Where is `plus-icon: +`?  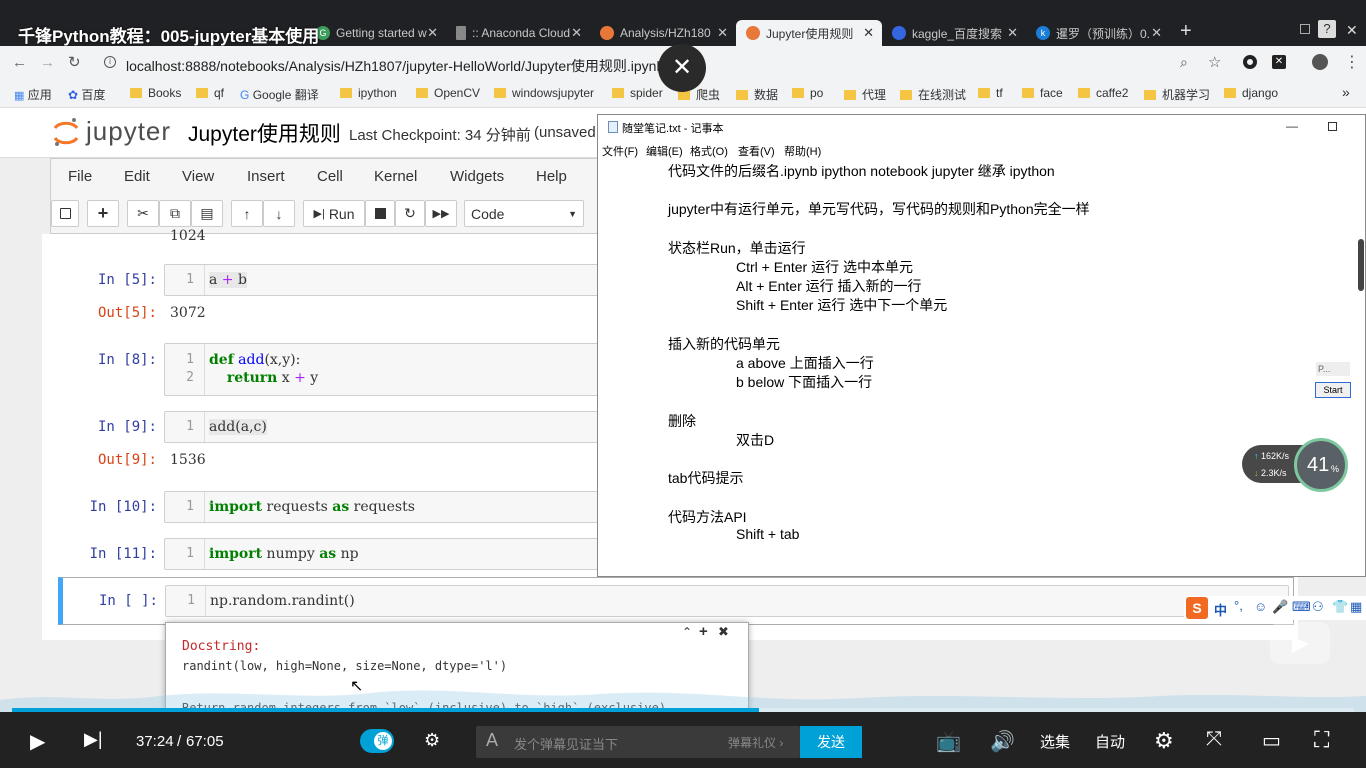
plus-icon: + is located at coordinates (703, 631).